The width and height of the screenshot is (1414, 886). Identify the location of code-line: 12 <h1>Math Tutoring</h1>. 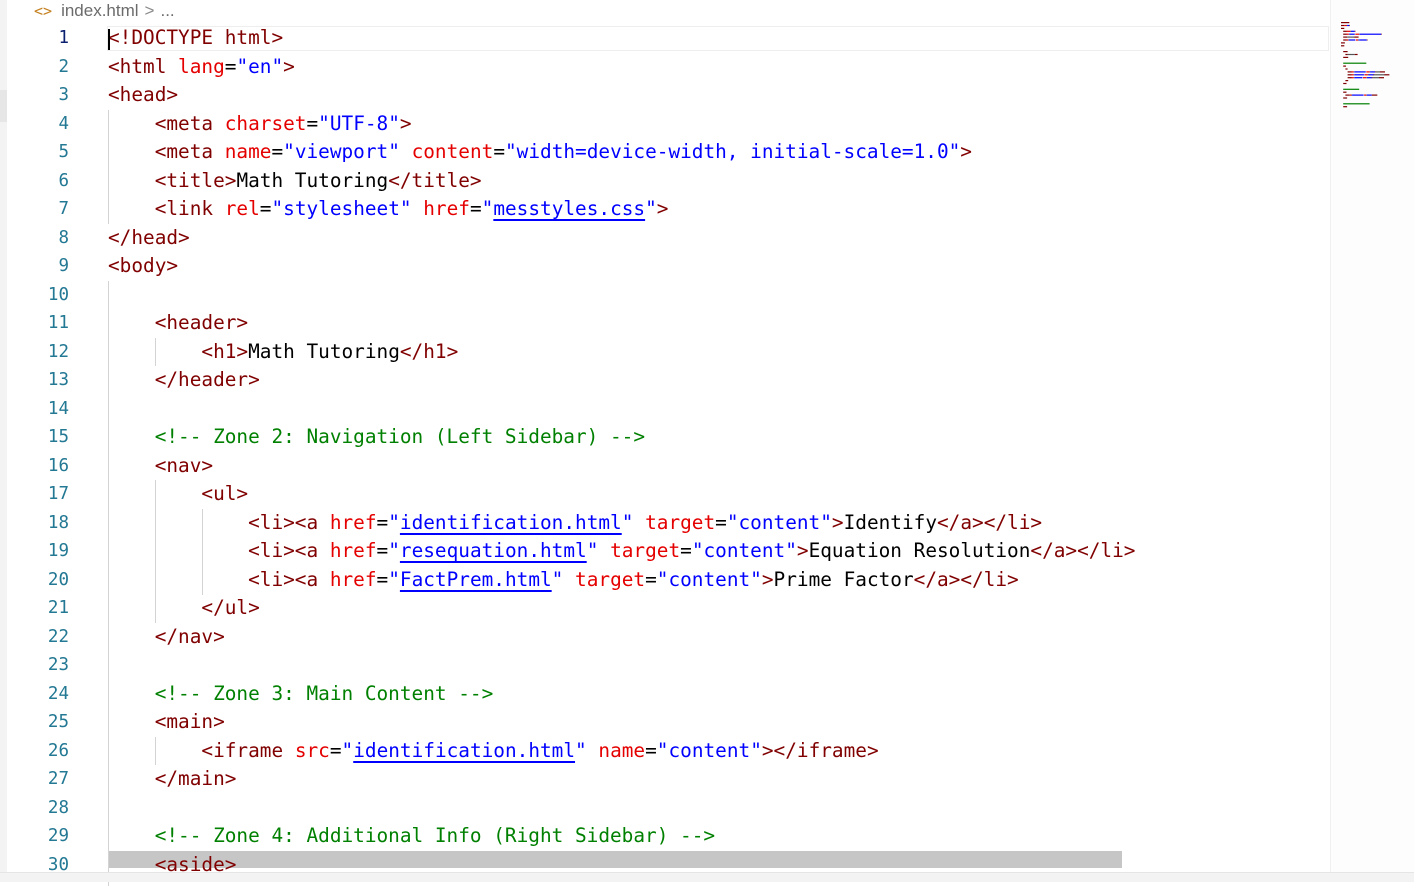
(668, 352).